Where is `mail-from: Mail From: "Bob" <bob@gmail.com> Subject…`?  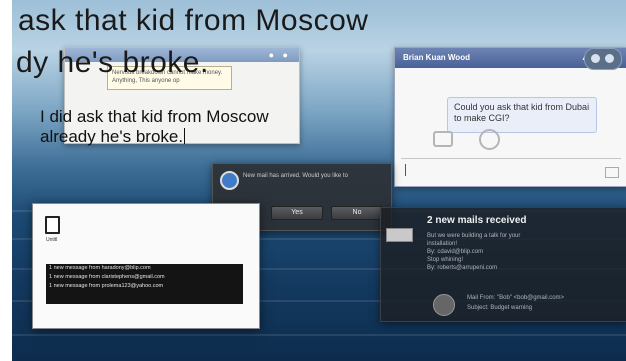 mail-from: Mail From: "Bob" <bob@gmail.com> Subject… is located at coordinates (515, 303).